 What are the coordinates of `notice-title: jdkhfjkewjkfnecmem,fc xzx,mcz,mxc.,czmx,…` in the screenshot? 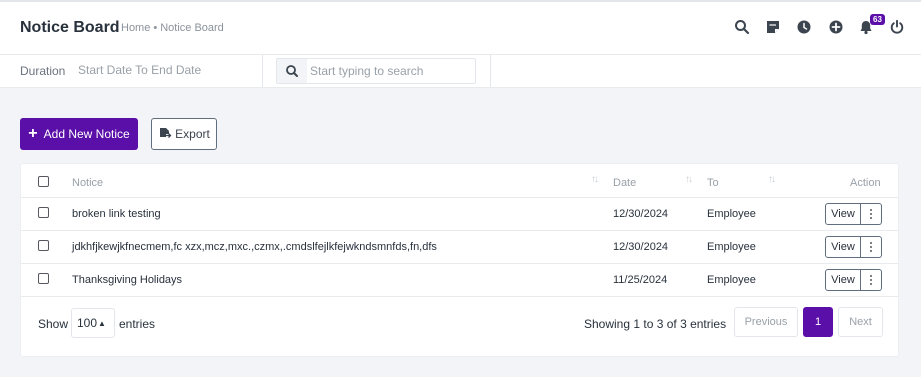 It's located at (254, 247).